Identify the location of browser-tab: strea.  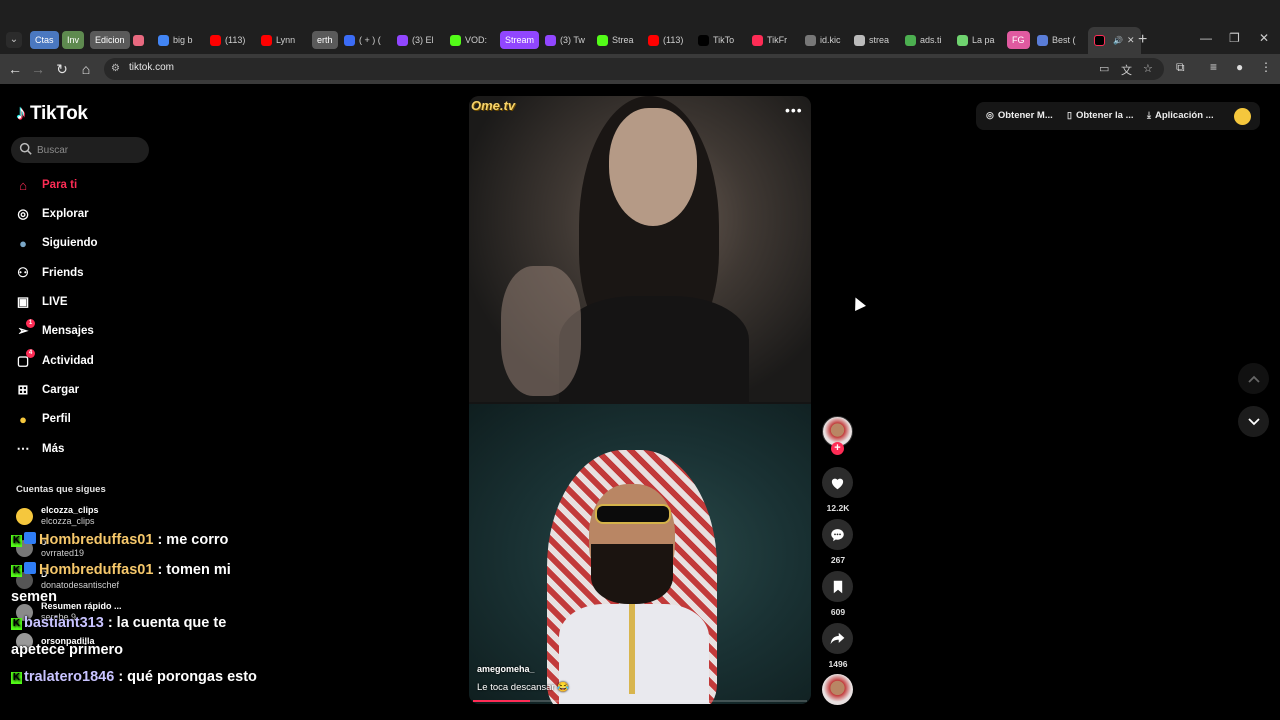
(871, 40).